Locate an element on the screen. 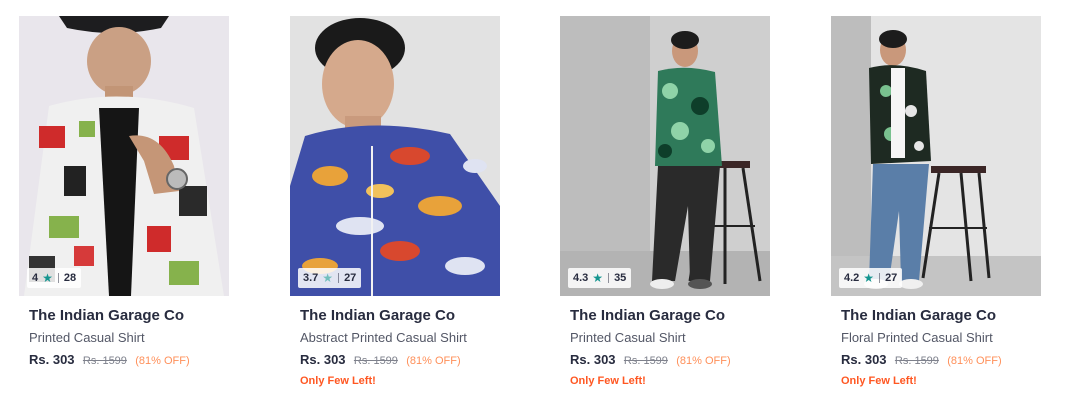 The width and height of the screenshot is (1065, 401). product-image: 4 ★ 28 is located at coordinates (124, 156).